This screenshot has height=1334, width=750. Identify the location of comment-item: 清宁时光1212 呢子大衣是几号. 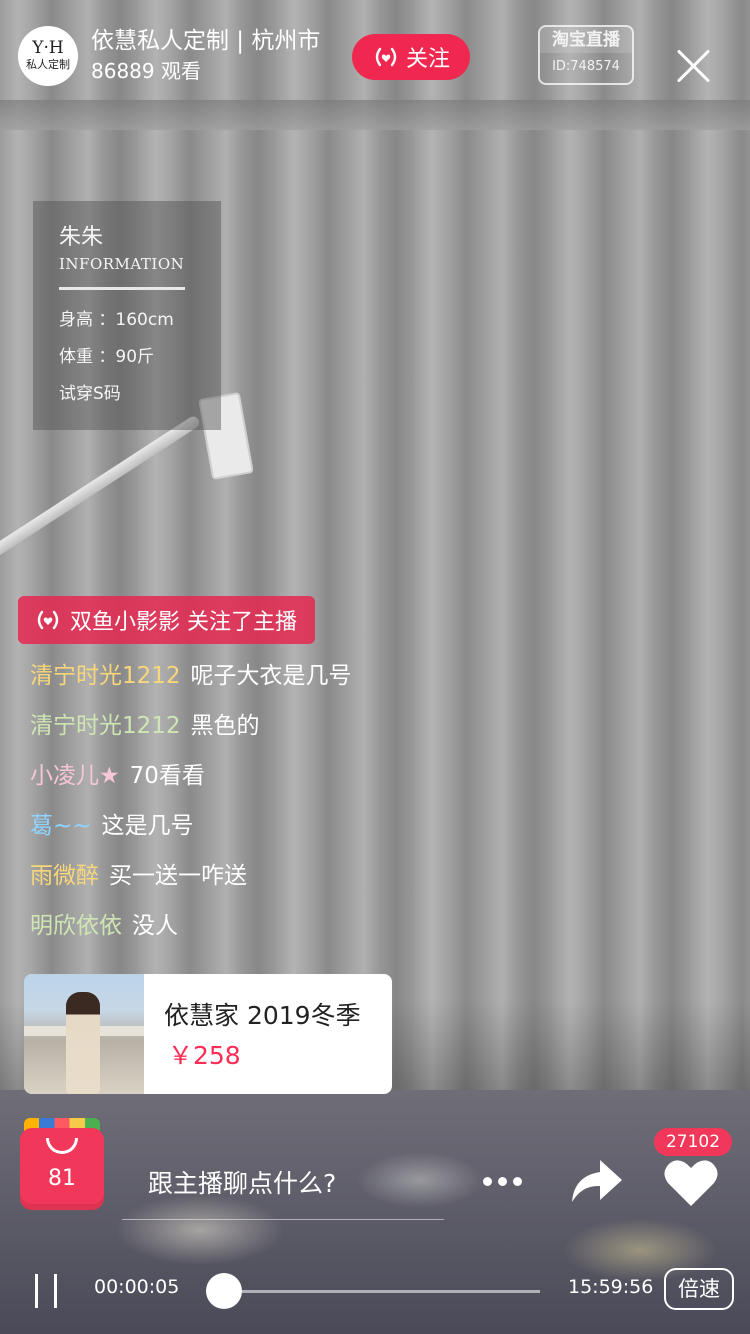
(191, 680).